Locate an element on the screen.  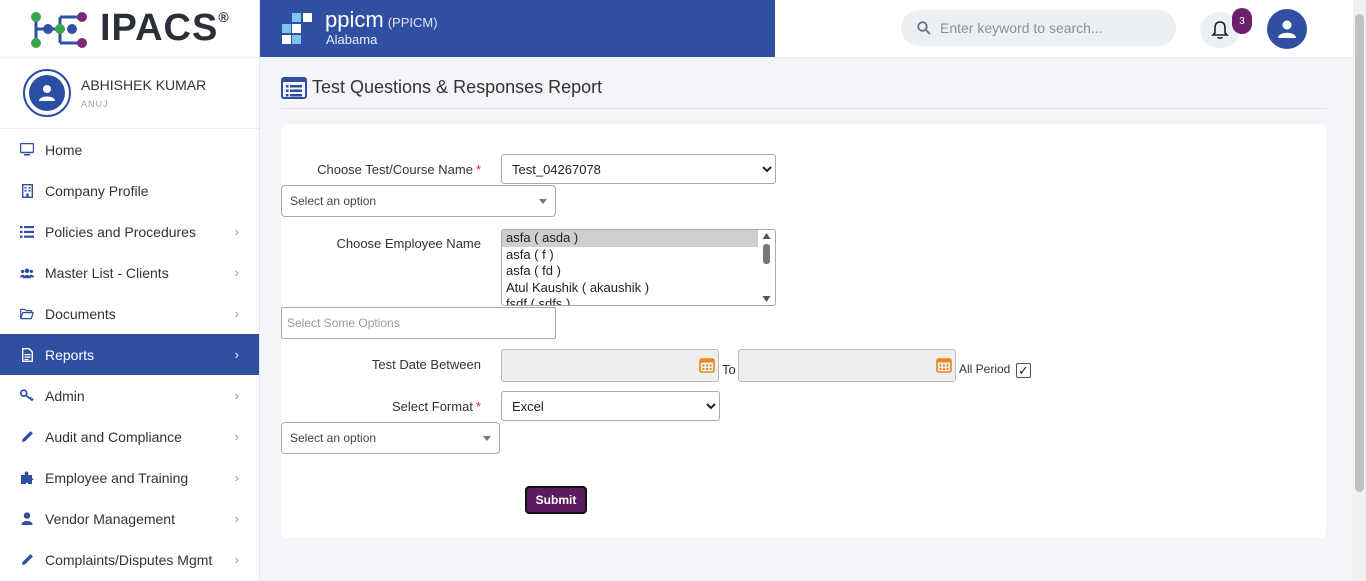
user-subtitle: ANUJ is located at coordinates (95, 104).